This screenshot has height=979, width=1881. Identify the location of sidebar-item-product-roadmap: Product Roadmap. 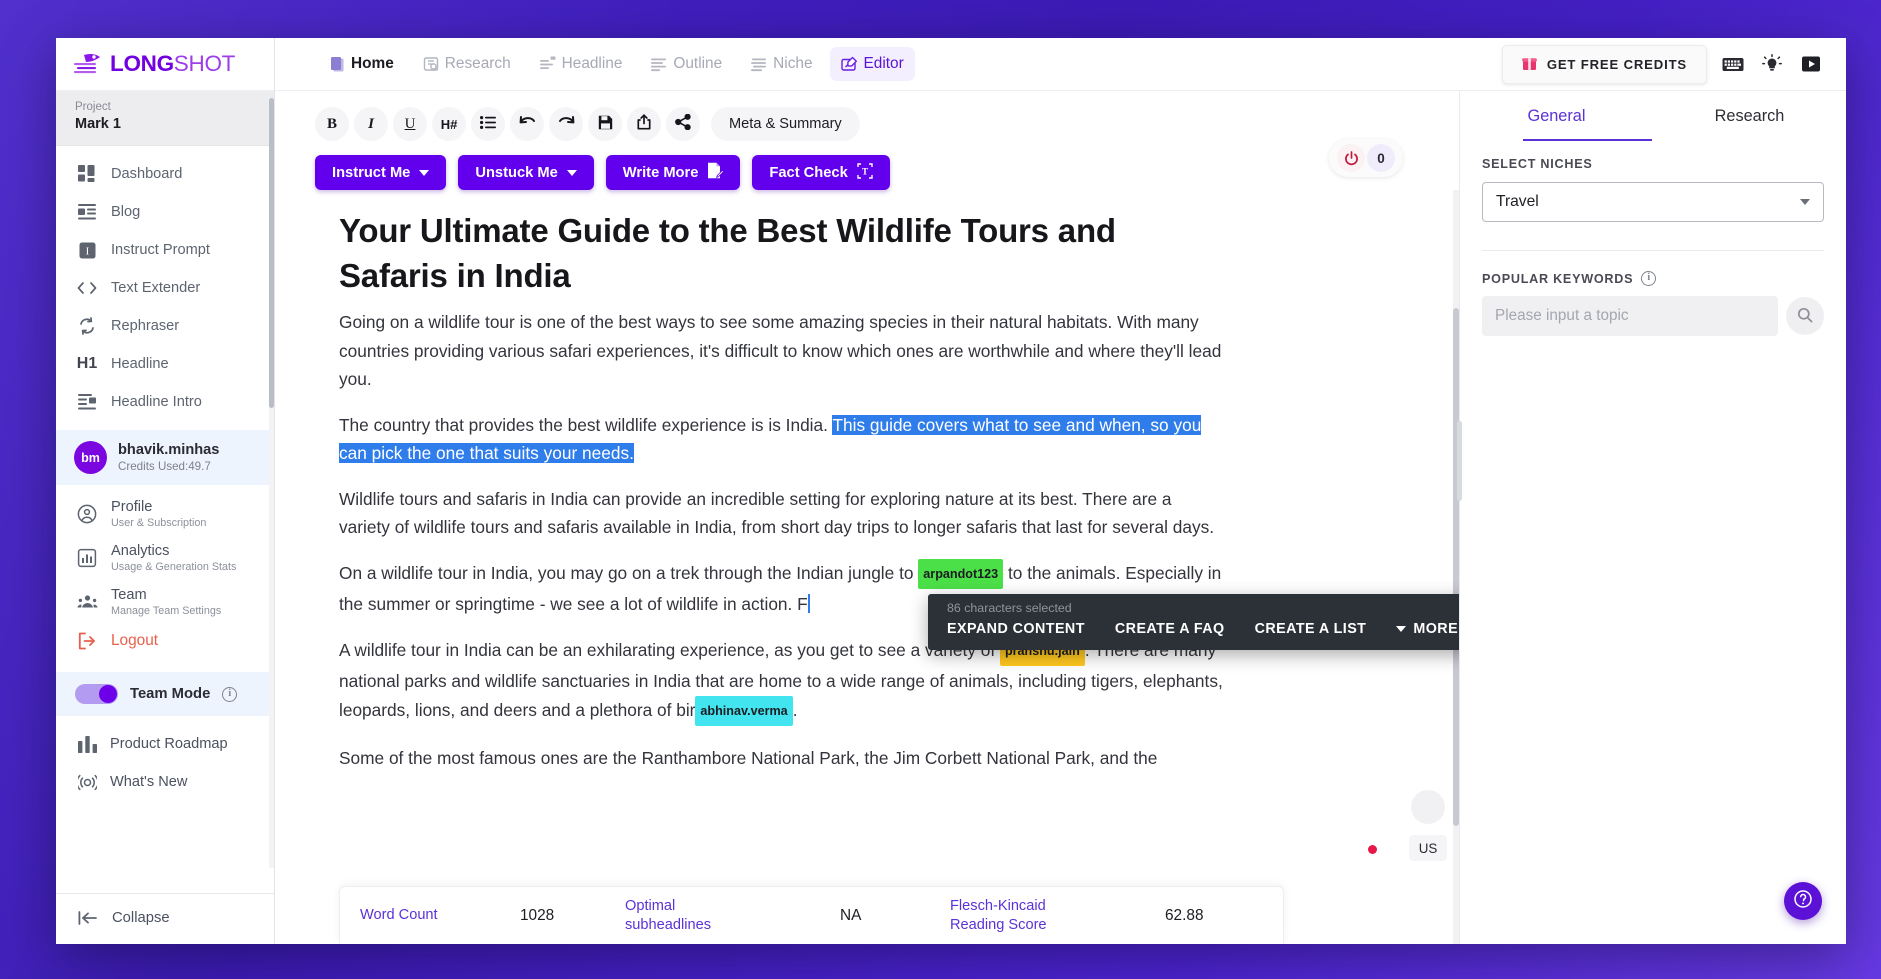
(165, 744).